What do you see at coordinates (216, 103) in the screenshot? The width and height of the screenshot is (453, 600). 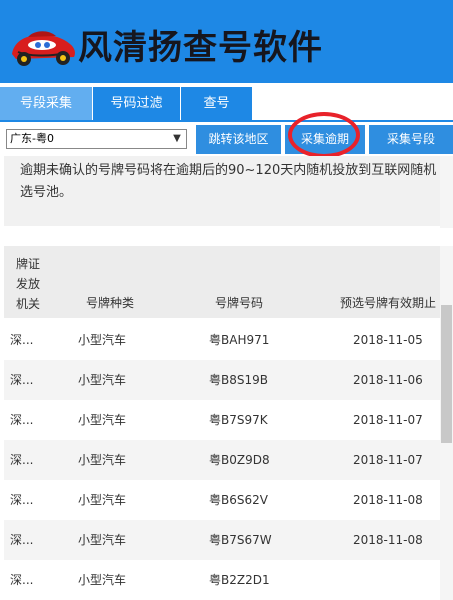 I see `tab-lookup: 查号` at bounding box center [216, 103].